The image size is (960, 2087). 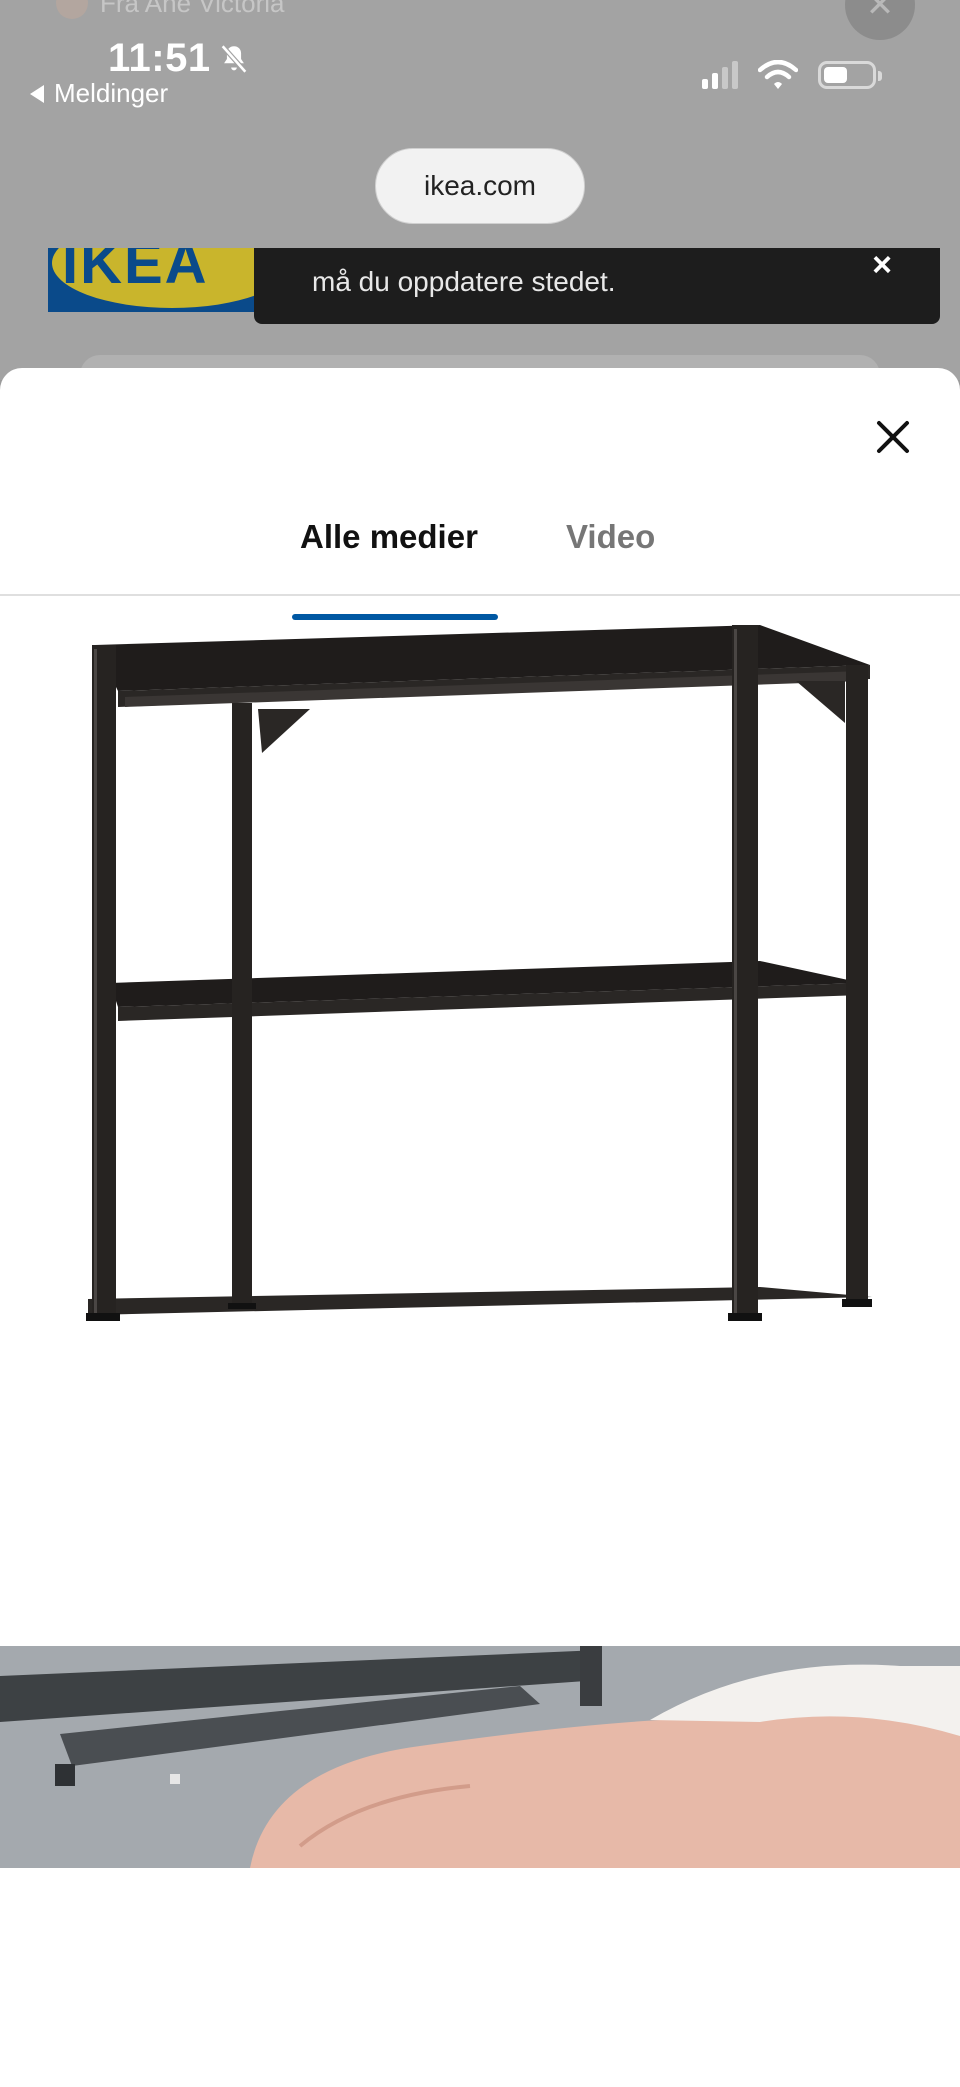 What do you see at coordinates (480, 557) in the screenshot?
I see `media-tabs: Alle medier Video` at bounding box center [480, 557].